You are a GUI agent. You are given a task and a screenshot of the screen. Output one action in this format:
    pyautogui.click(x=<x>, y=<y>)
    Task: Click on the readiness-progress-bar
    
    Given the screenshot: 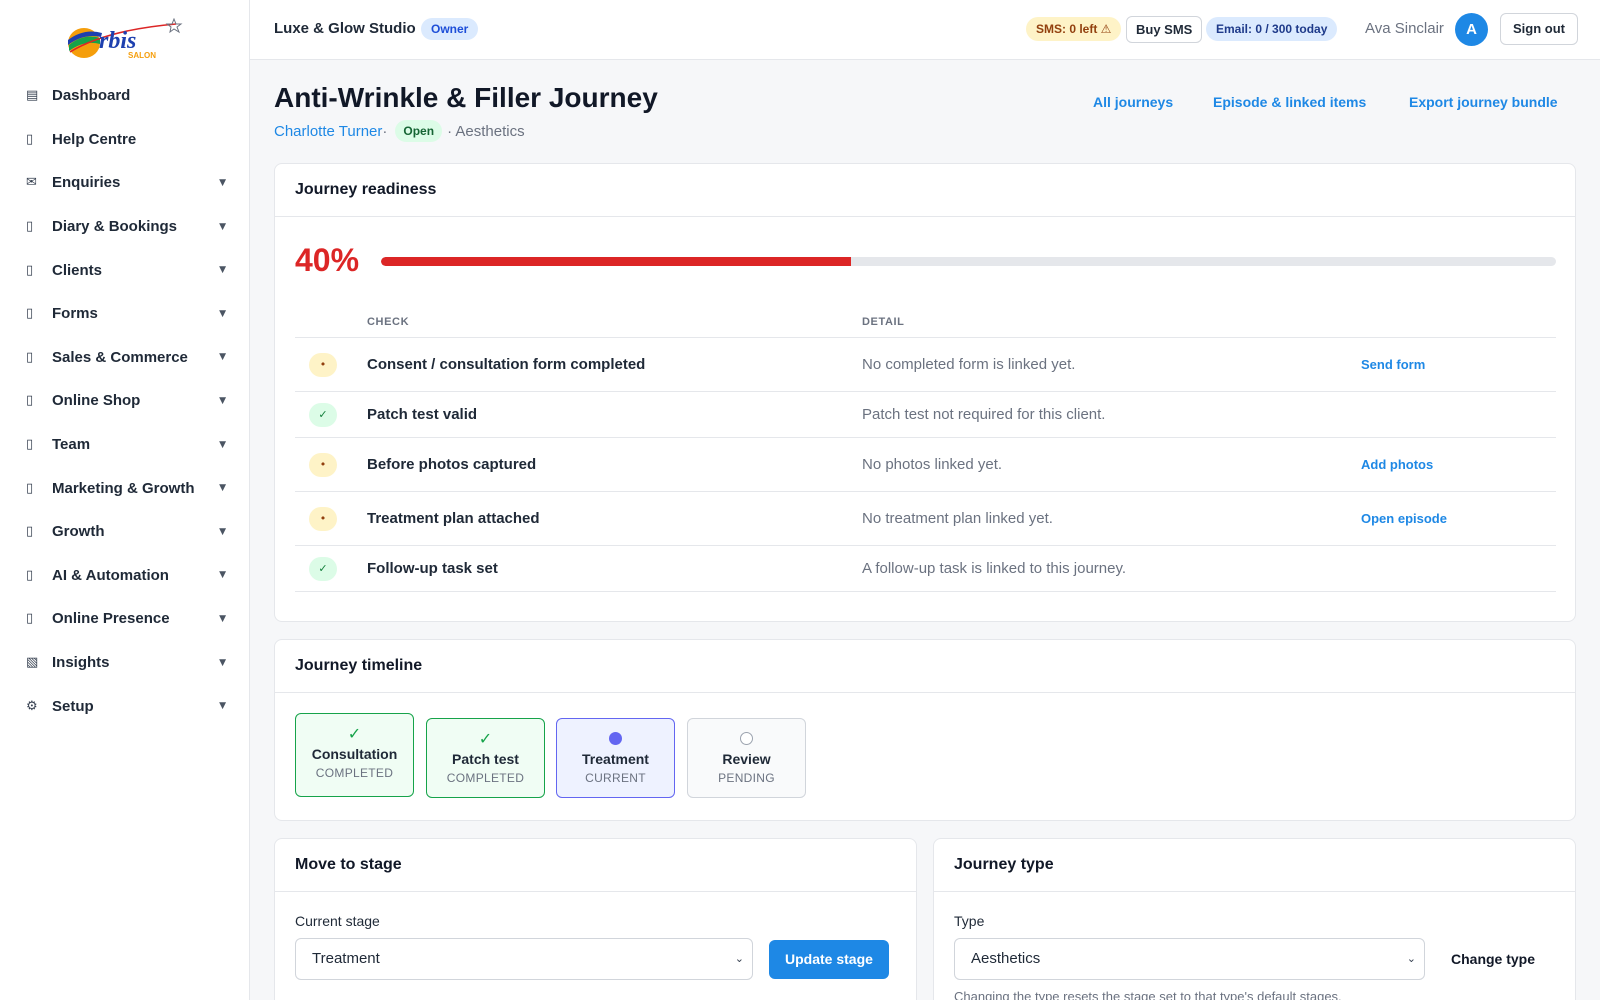 What is the action you would take?
    pyautogui.click(x=968, y=261)
    